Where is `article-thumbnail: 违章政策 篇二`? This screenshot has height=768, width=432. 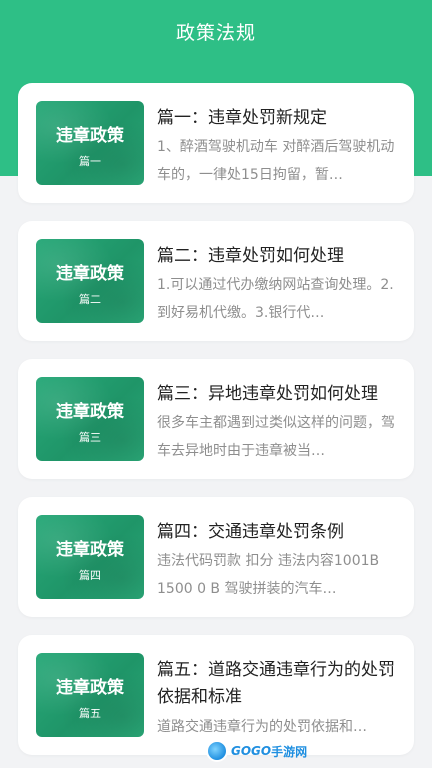 article-thumbnail: 违章政策 篇二 is located at coordinates (90, 281).